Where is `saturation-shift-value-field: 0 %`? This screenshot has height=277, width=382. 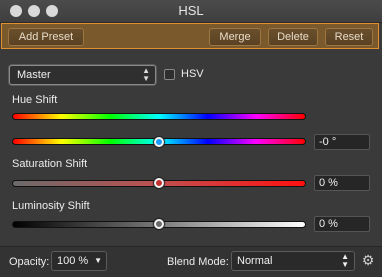
saturation-shift-value-field: 0 % is located at coordinates (342, 183).